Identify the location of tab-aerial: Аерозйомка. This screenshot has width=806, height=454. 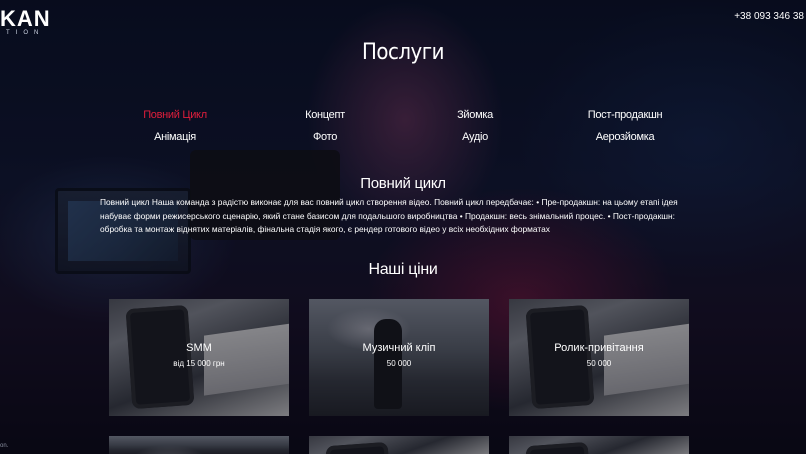
(625, 142).